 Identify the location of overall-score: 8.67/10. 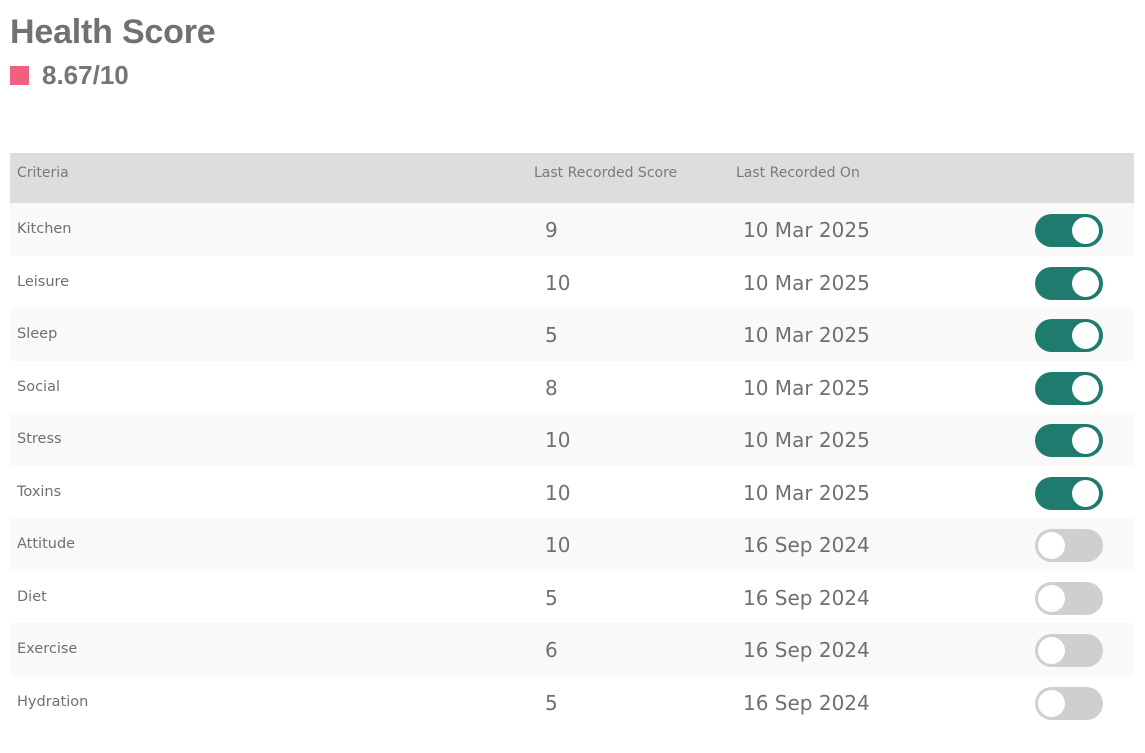
(85, 75).